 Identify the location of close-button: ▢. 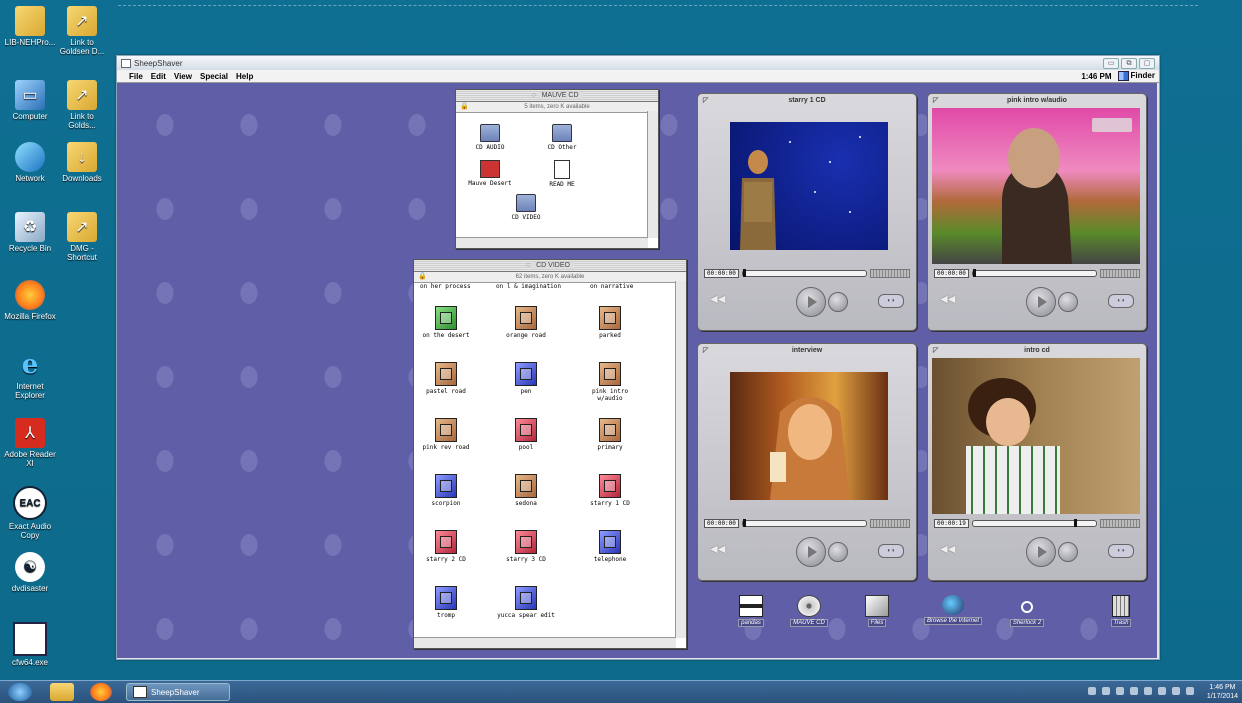
(1147, 63).